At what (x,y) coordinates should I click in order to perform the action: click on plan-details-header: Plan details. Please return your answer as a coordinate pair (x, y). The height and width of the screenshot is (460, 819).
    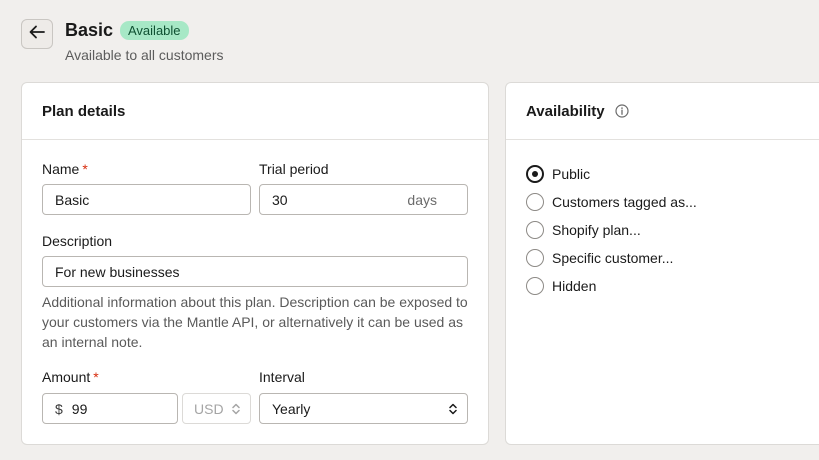
    Looking at the image, I should click on (255, 111).